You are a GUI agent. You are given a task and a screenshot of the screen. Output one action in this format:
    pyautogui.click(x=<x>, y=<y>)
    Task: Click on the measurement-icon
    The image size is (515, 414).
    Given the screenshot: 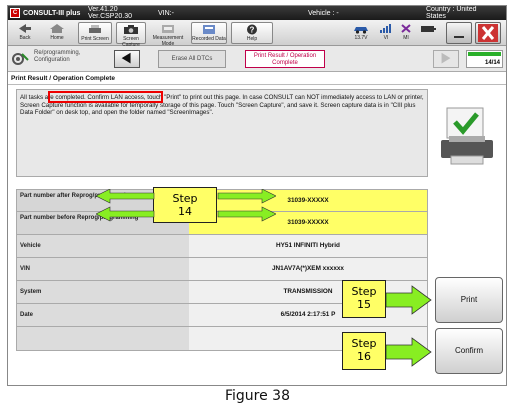 What is the action you would take?
    pyautogui.click(x=168, y=29)
    